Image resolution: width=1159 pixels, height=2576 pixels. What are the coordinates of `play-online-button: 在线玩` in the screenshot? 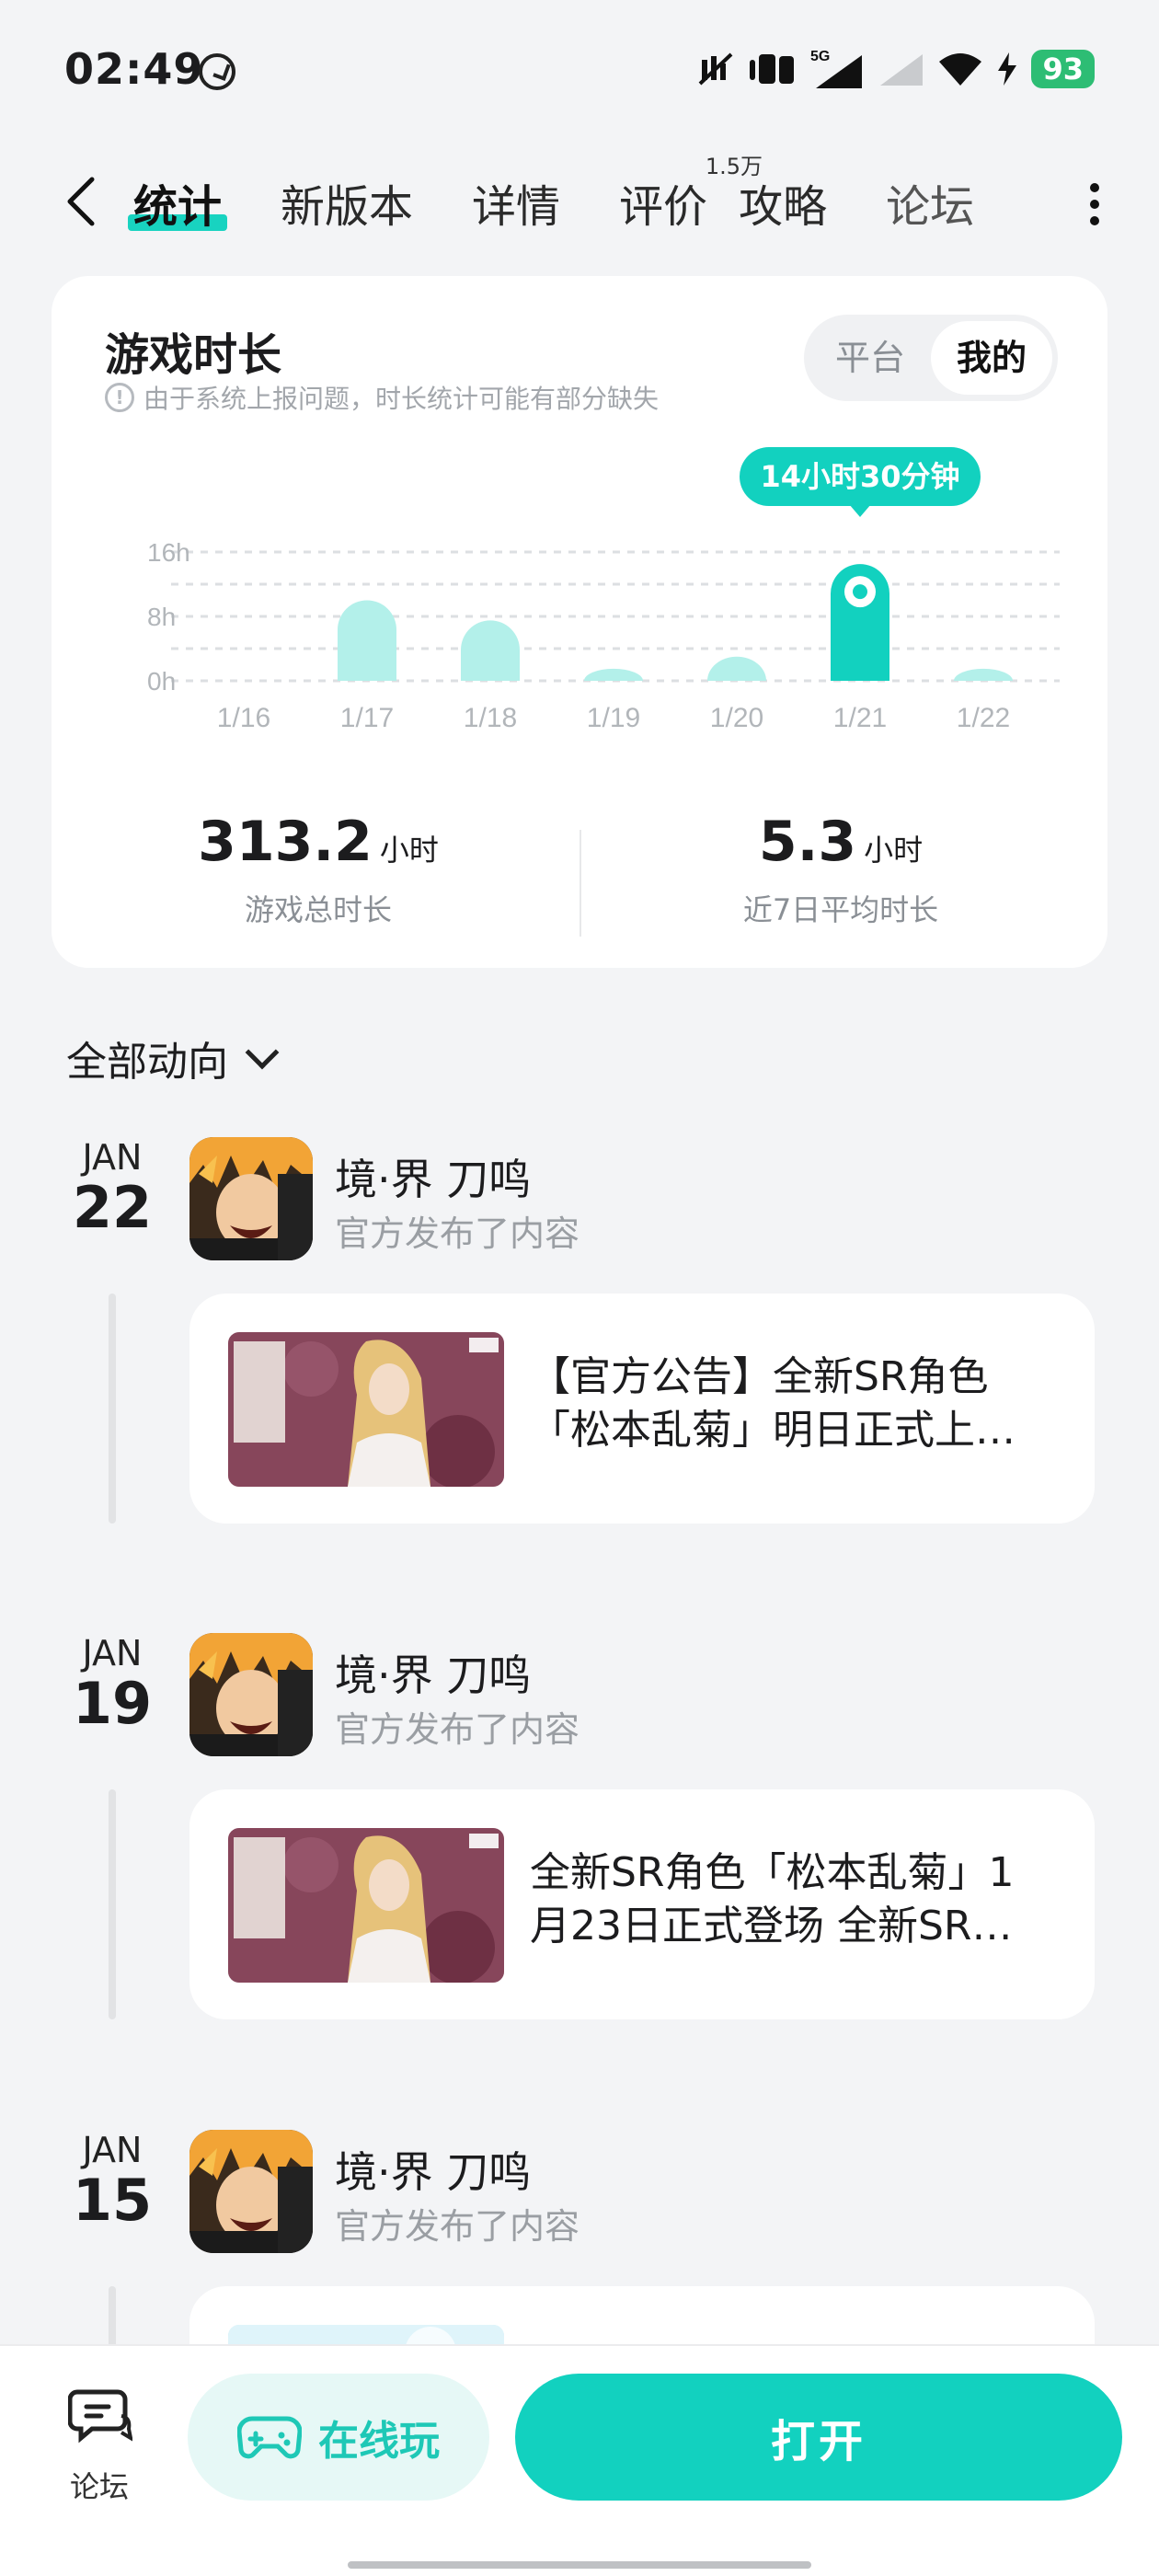 It's located at (338, 2437).